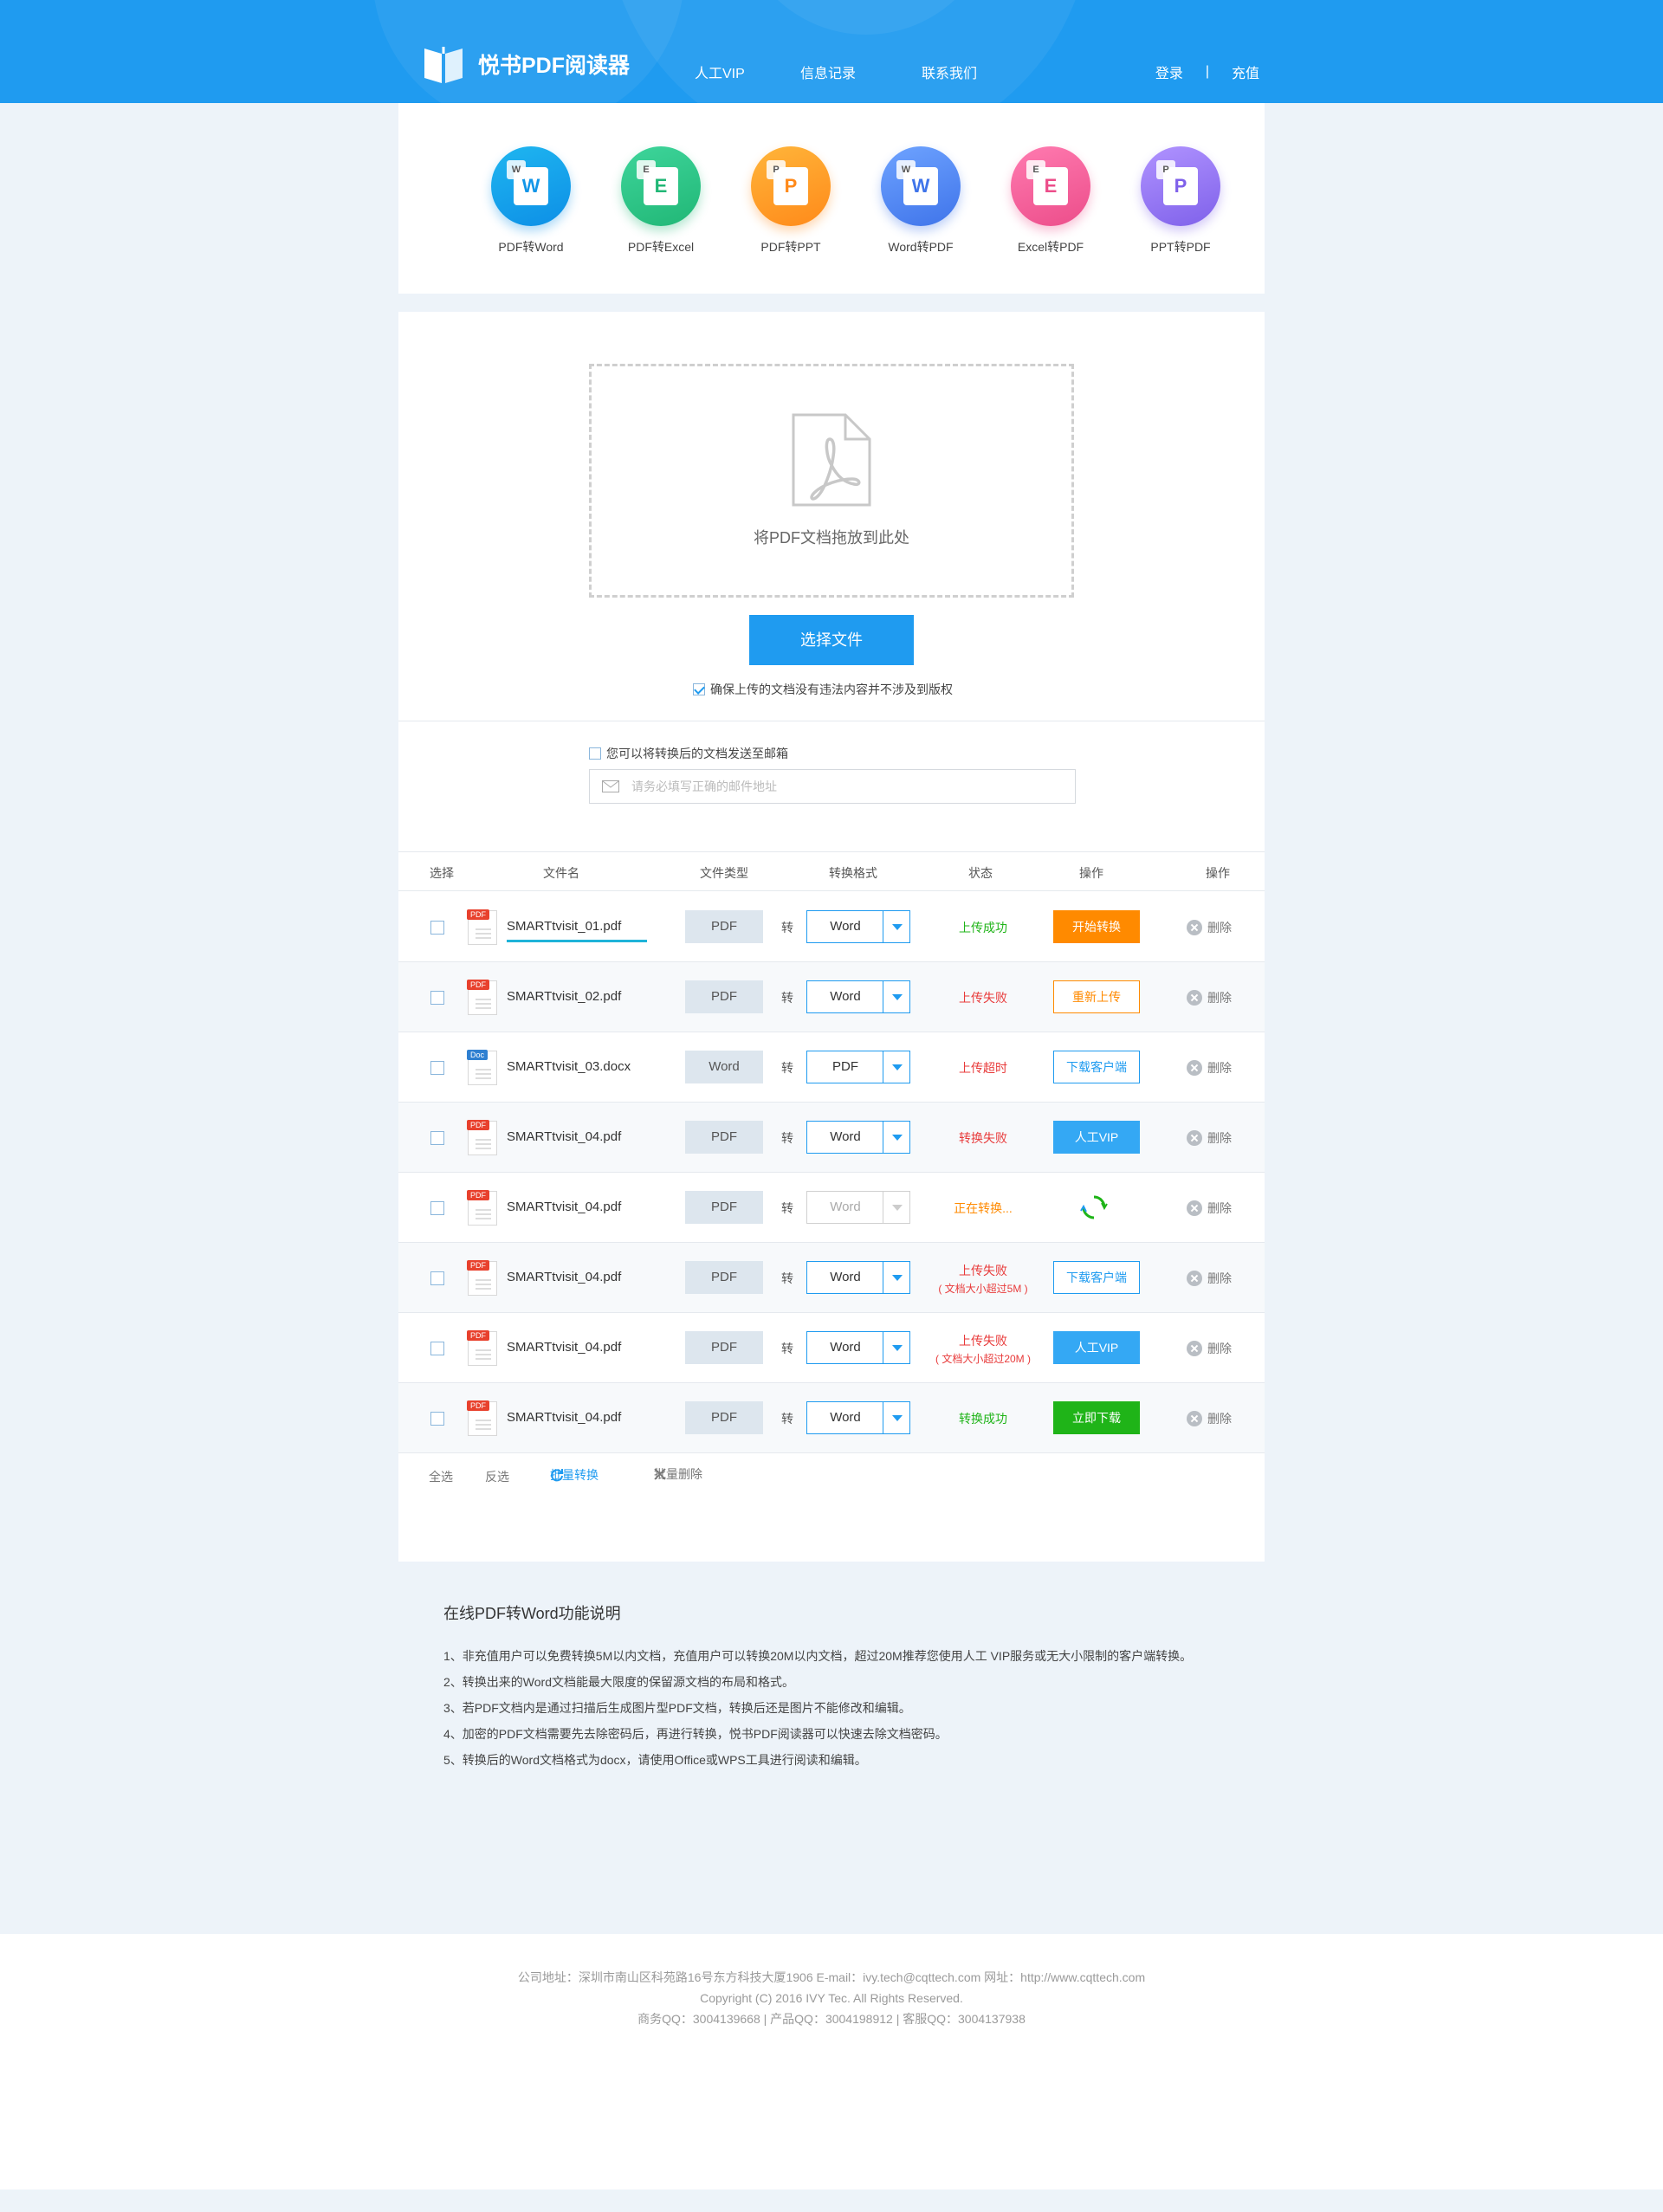  I want to click on login-link: 登录, so click(1169, 71).